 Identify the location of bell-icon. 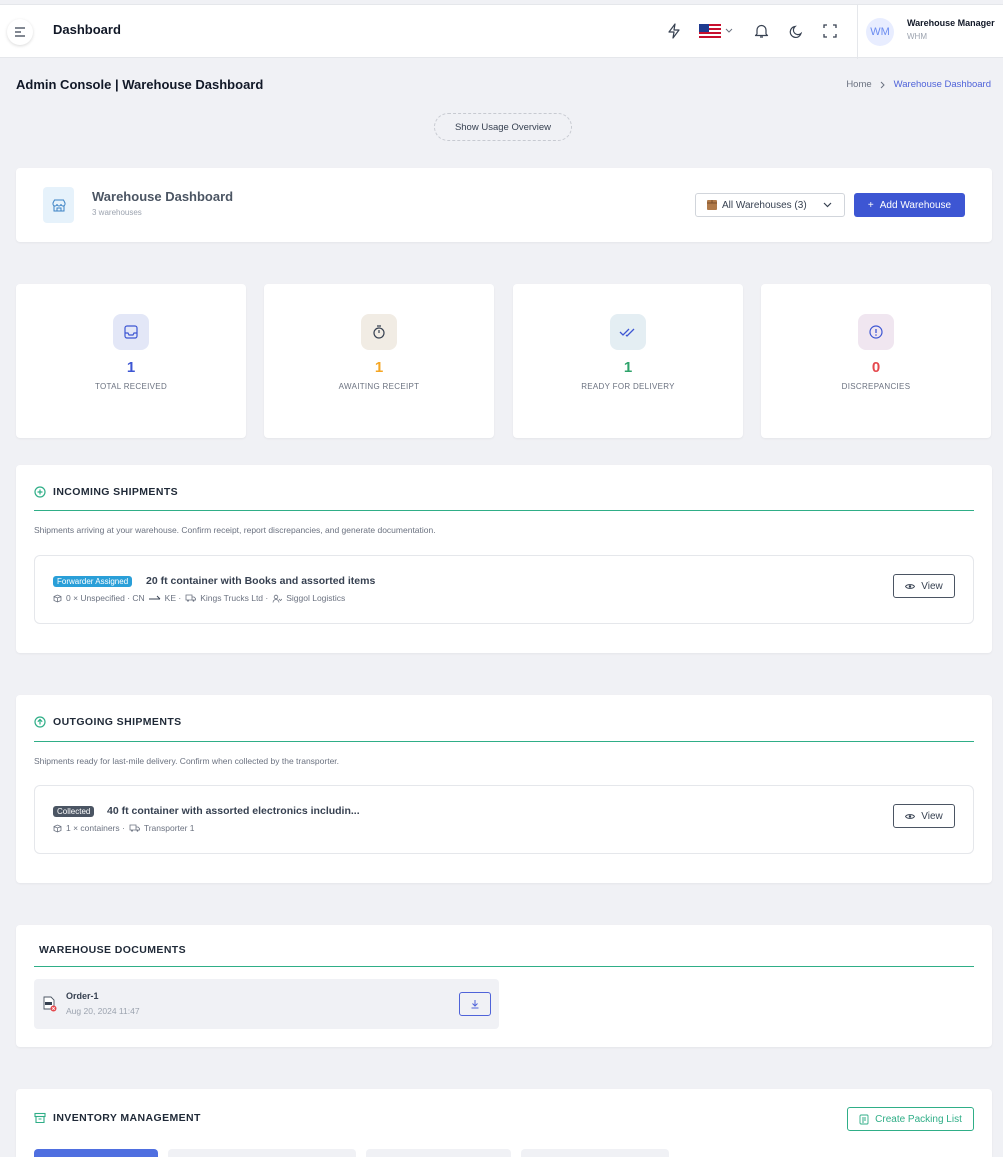
(761, 31).